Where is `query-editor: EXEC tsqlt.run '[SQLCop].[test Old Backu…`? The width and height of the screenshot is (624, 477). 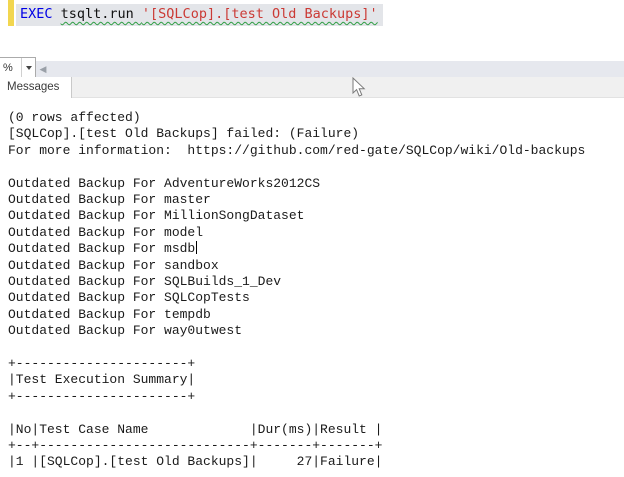
query-editor: EXEC tsqlt.run '[SQLCop].[test Old Backu… is located at coordinates (312, 30).